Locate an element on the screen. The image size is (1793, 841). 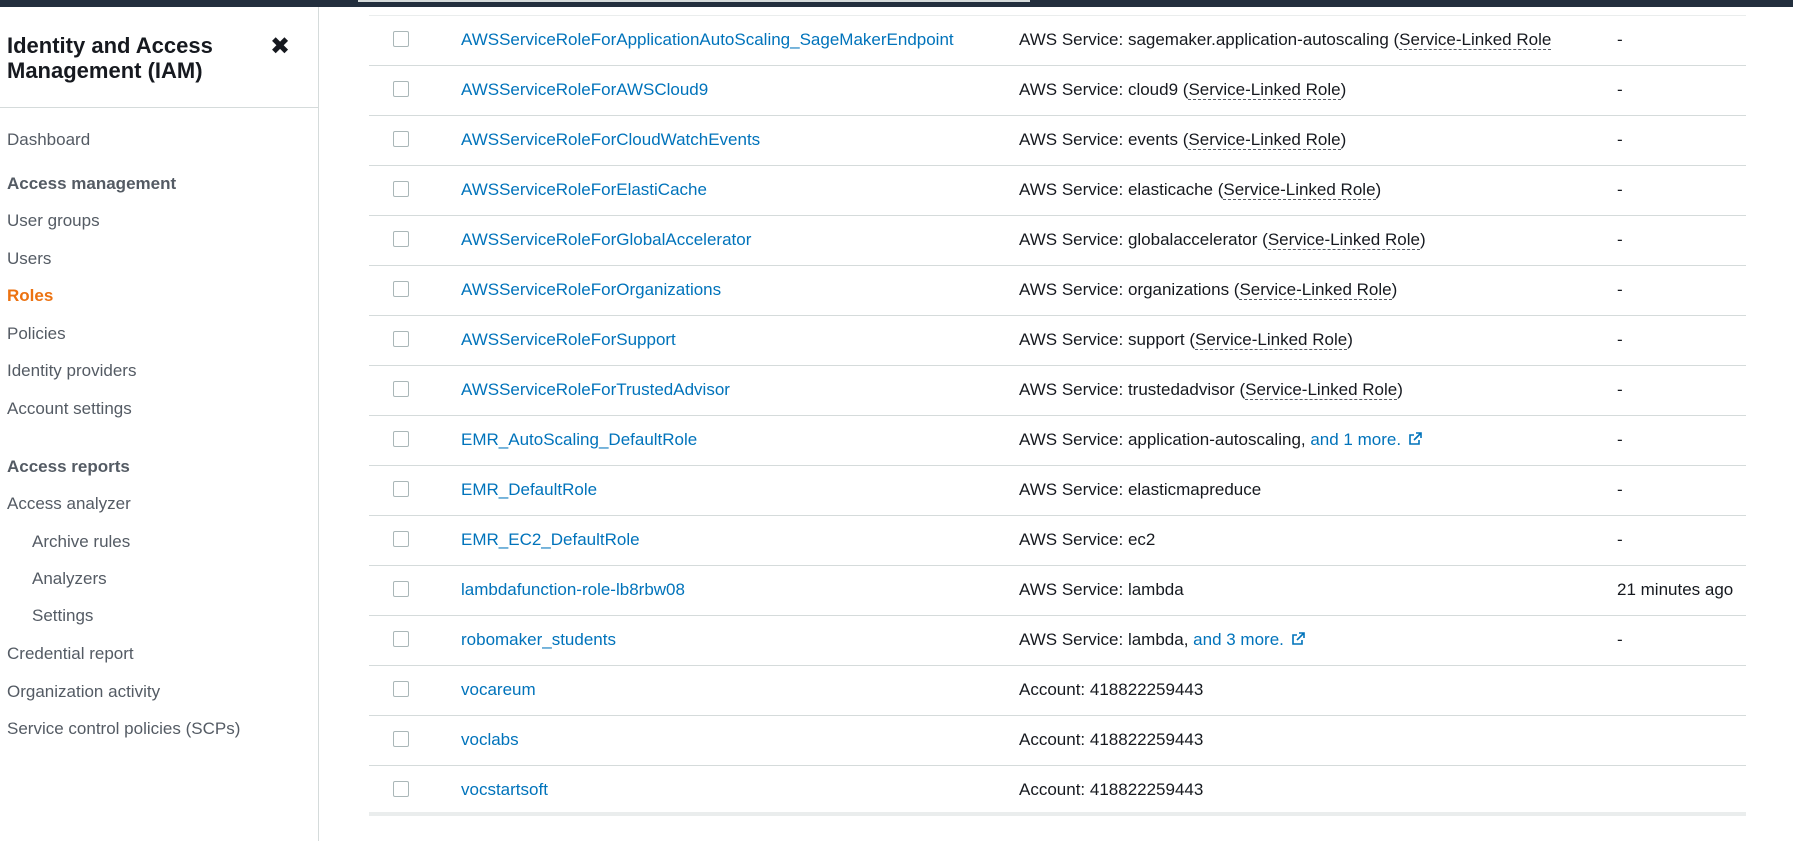
role-name-link: robomaker_students is located at coordinates (538, 640).